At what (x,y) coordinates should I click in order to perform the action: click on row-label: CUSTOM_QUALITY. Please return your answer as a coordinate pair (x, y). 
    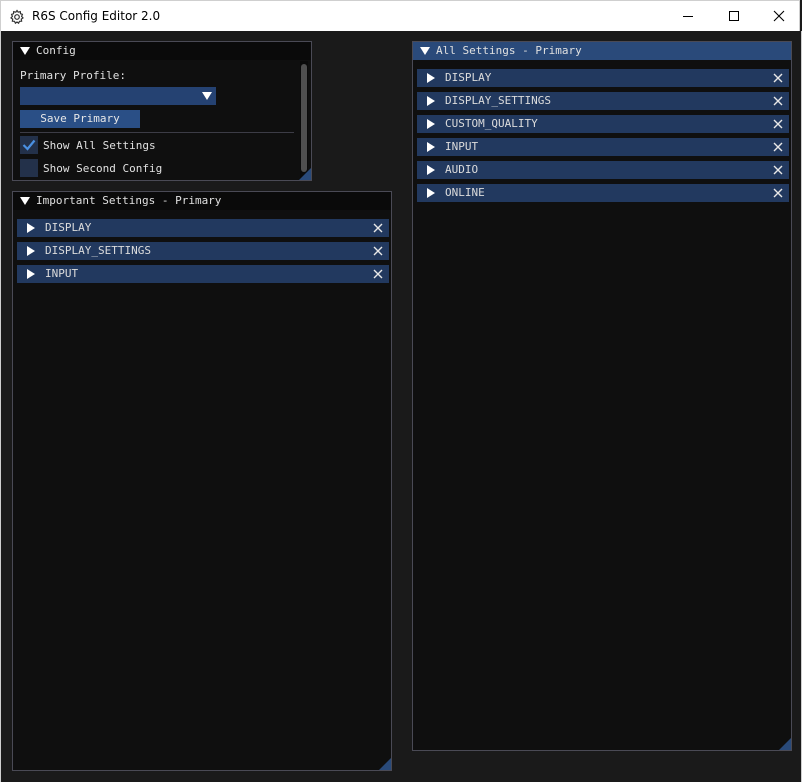
    Looking at the image, I should click on (491, 123).